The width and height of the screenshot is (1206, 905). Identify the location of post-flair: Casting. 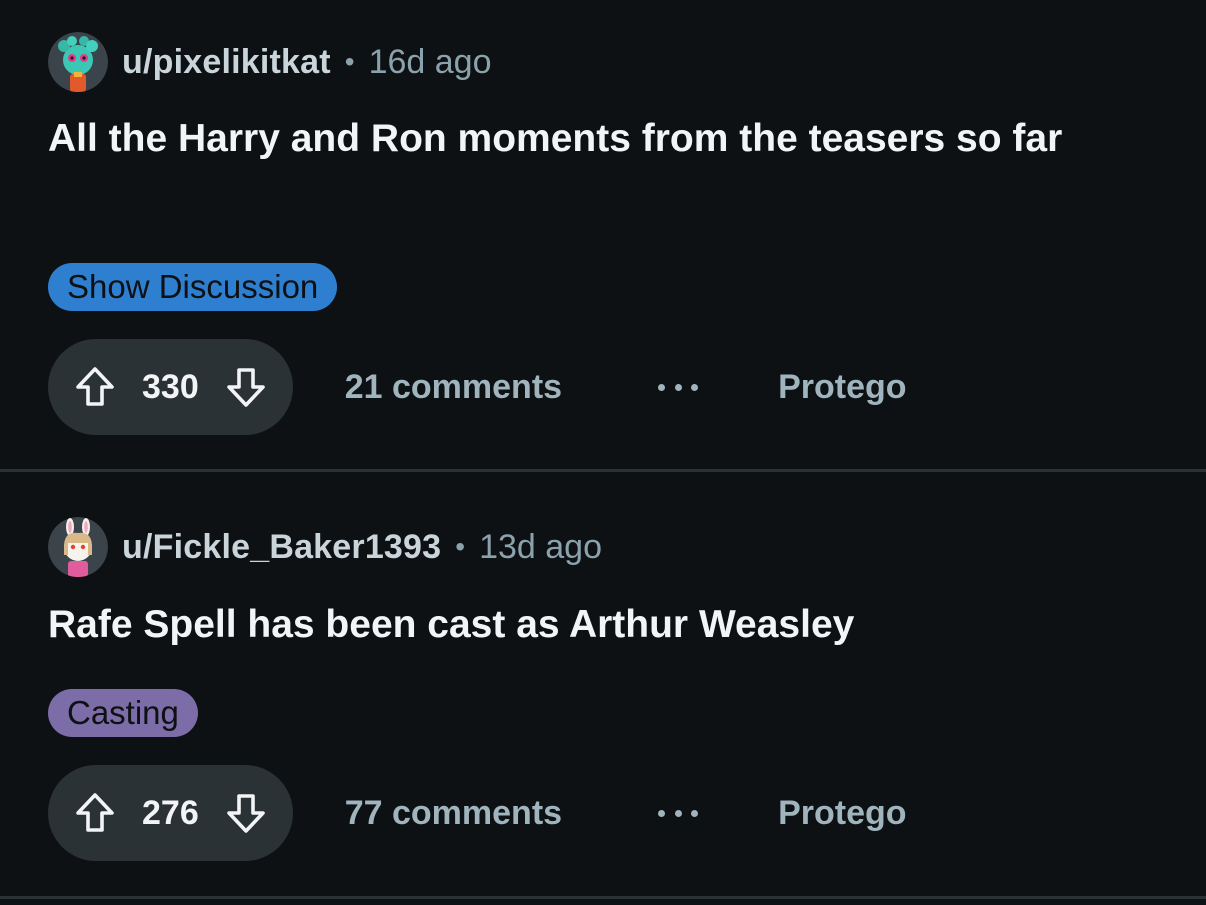
(123, 713).